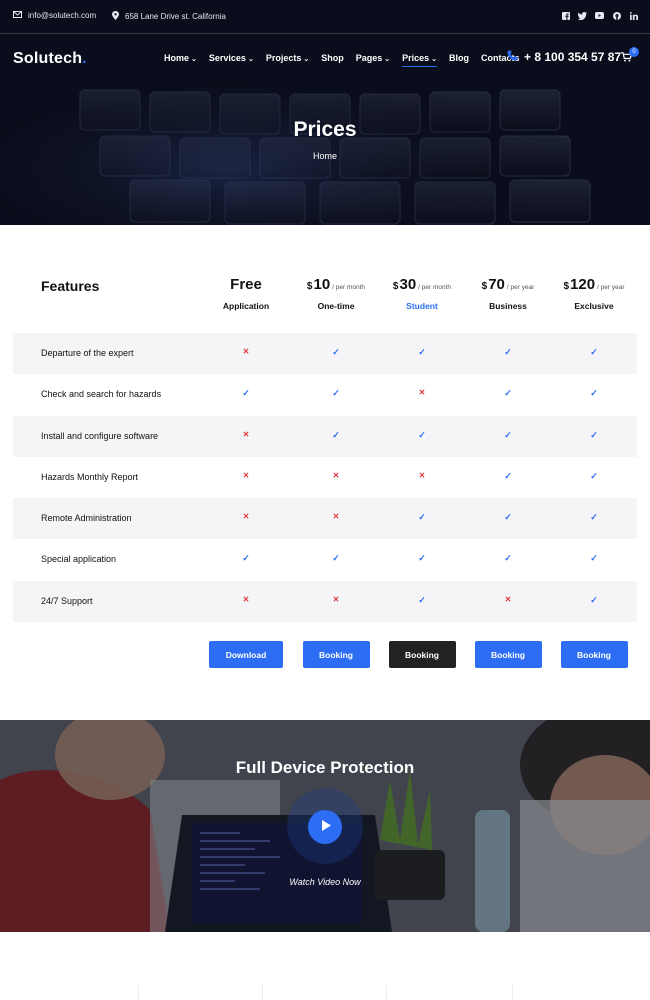  What do you see at coordinates (616, 15) in the screenshot?
I see `github-icon` at bounding box center [616, 15].